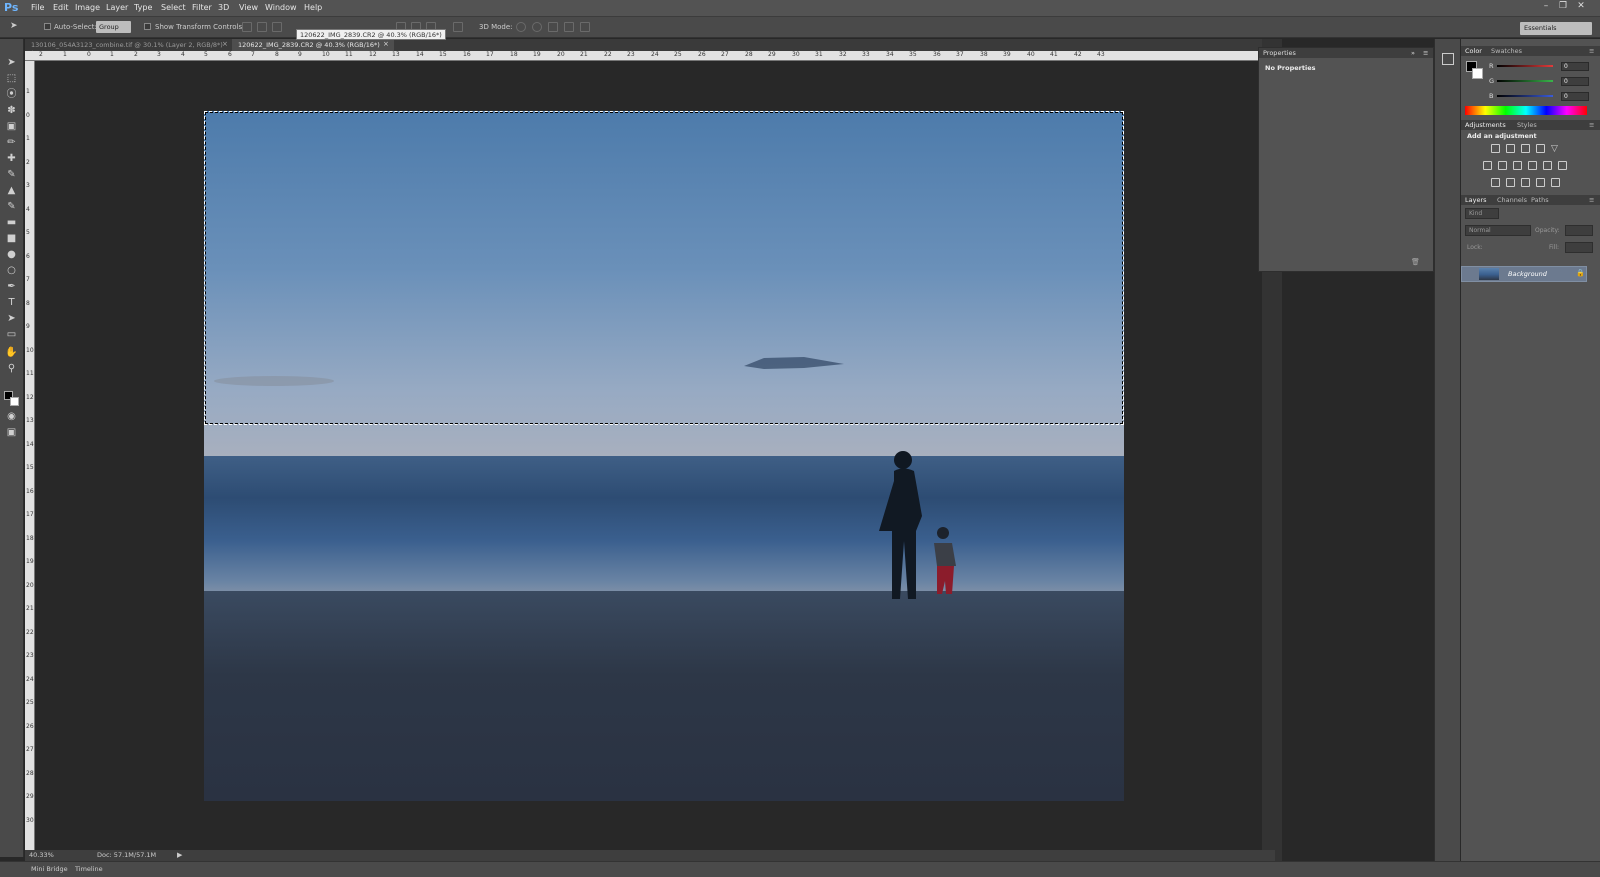  Describe the element at coordinates (313, 7) in the screenshot. I see `menu-help: Help` at that location.